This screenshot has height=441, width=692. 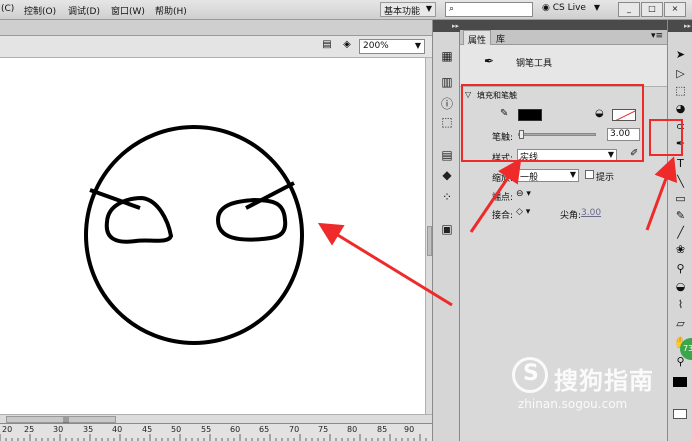 I want to click on components-icon: ◆, so click(x=447, y=177).